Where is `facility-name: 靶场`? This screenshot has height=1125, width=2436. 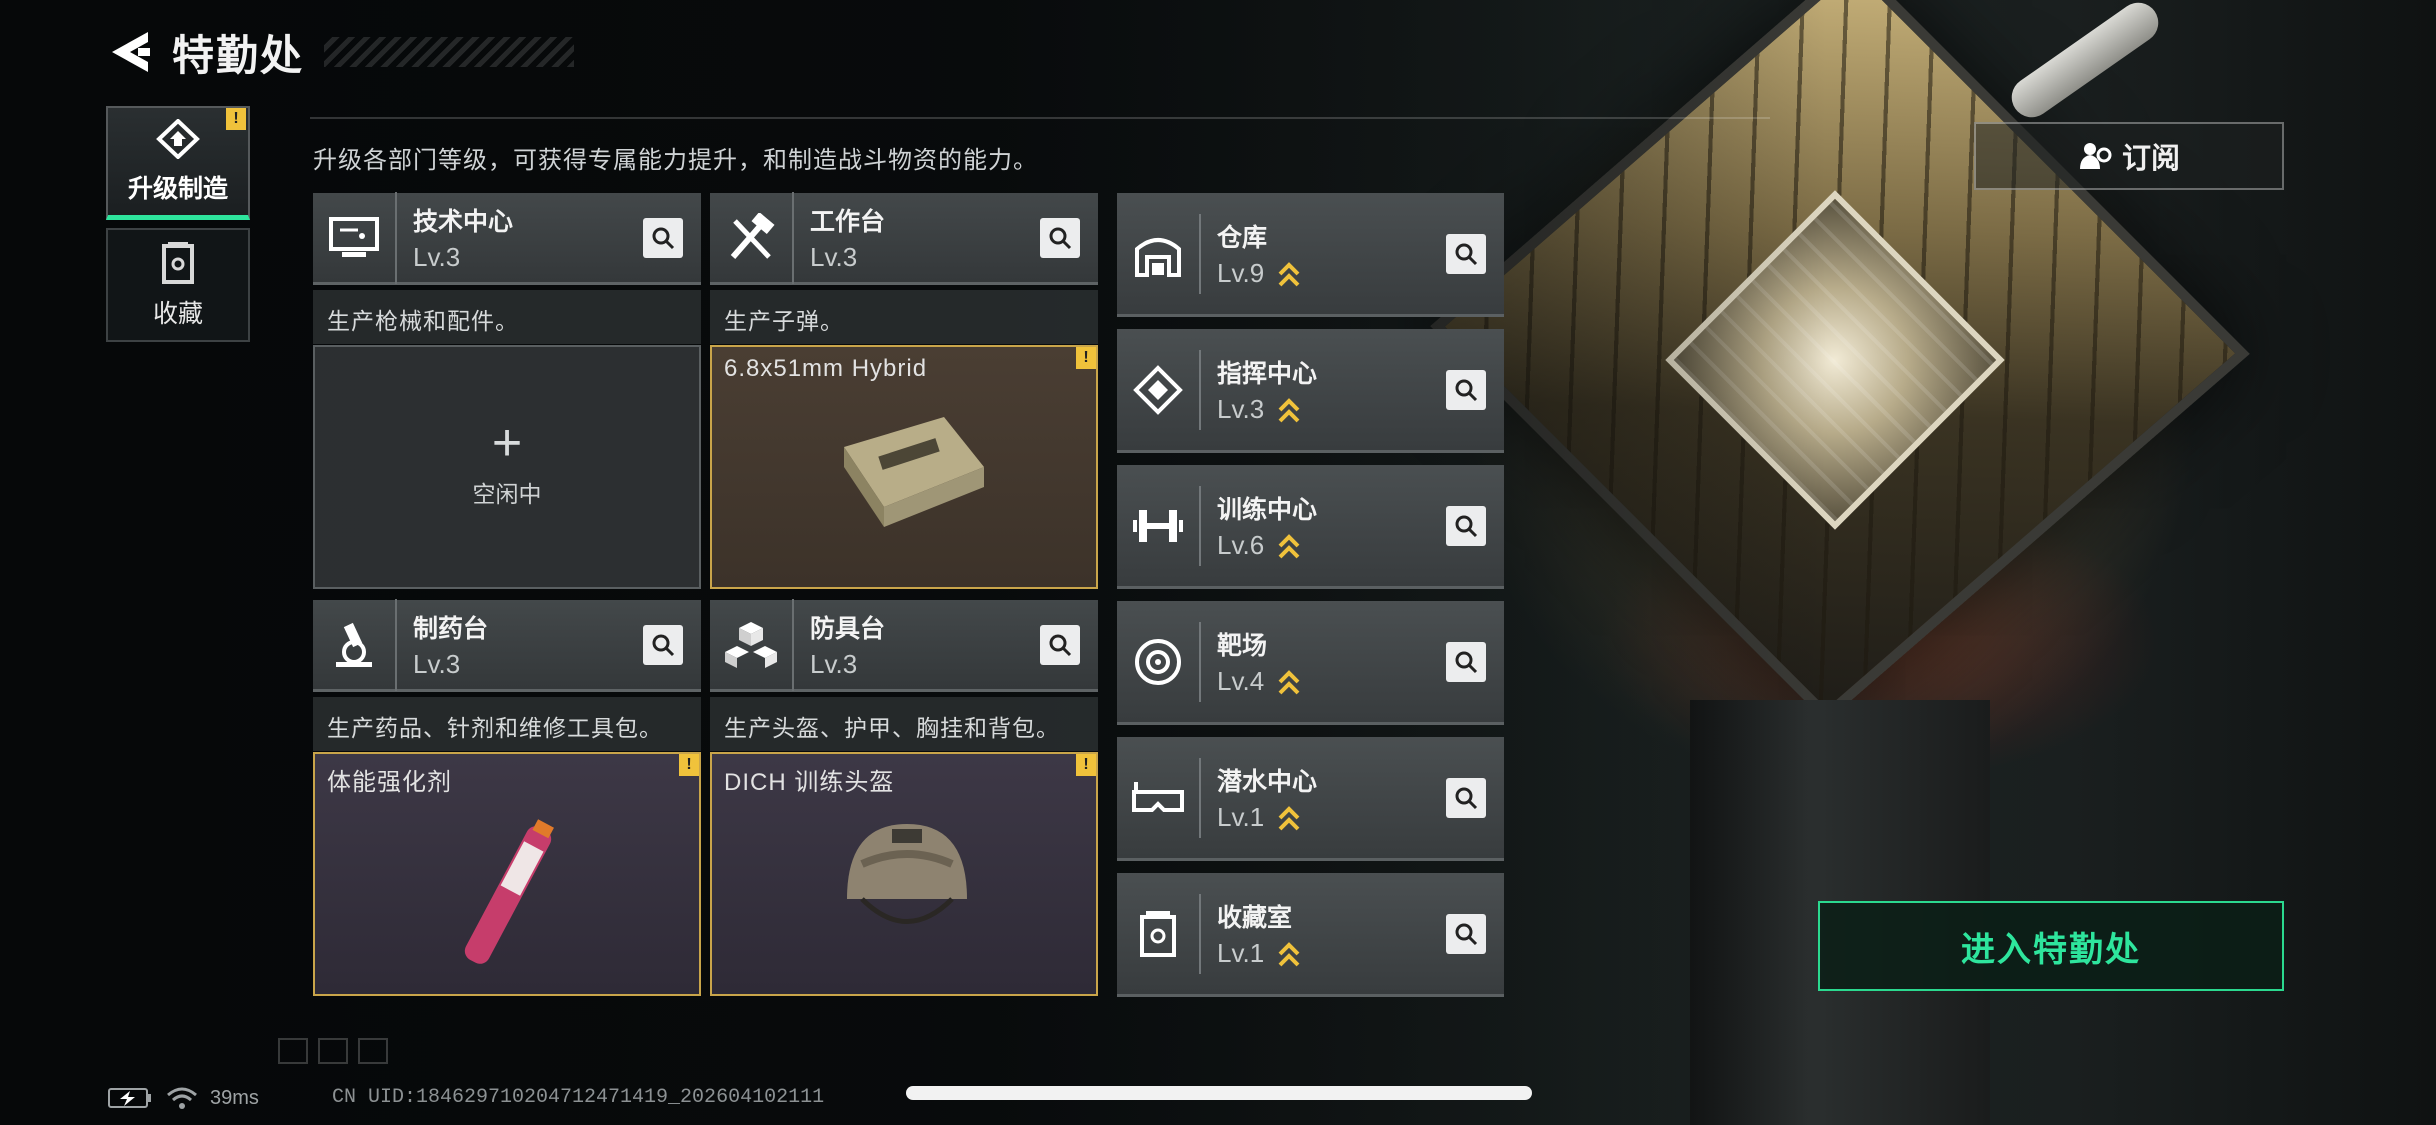 facility-name: 靶场 is located at coordinates (1242, 646).